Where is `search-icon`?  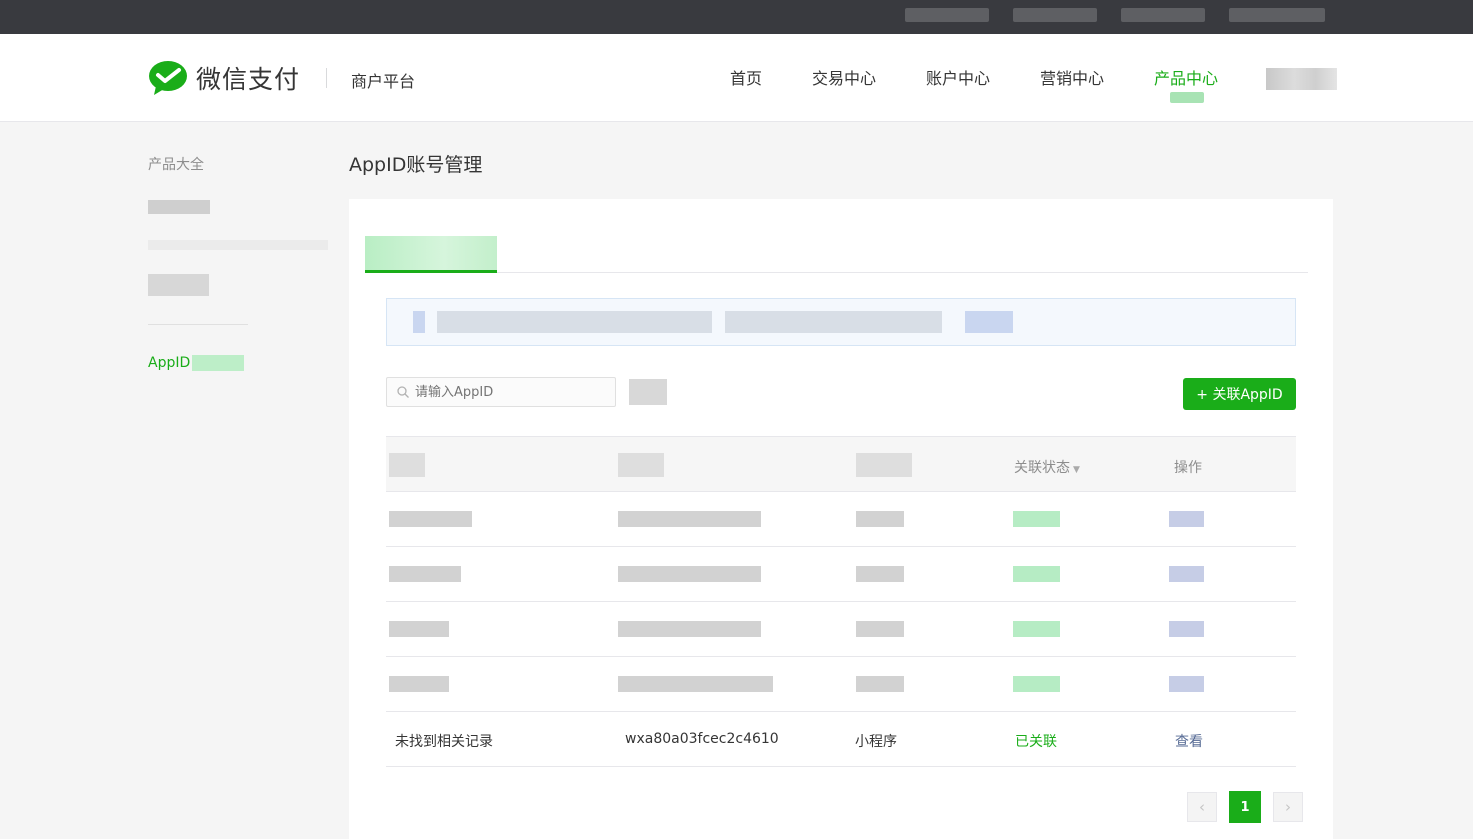
search-icon is located at coordinates (403, 392).